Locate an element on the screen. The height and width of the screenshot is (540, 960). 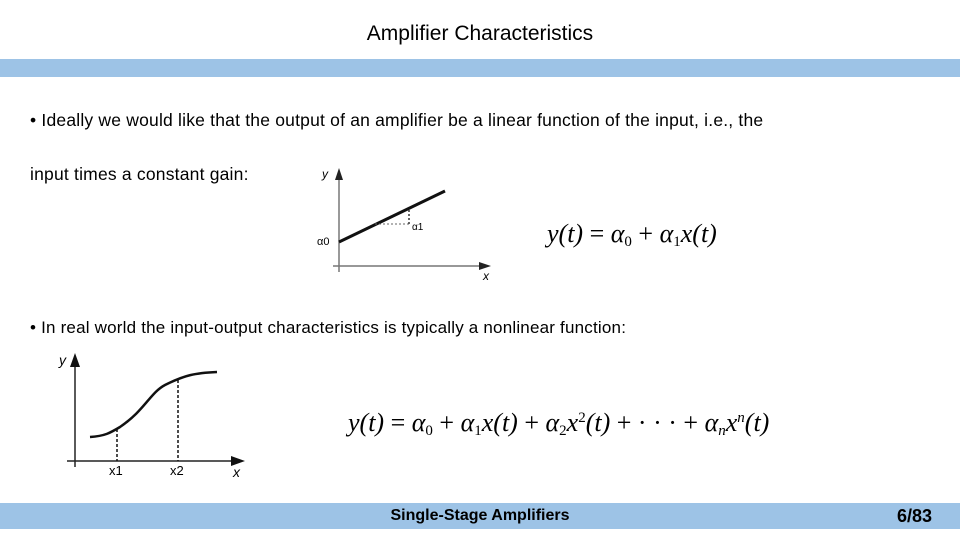
slope-label: α1 is located at coordinates (418, 227).